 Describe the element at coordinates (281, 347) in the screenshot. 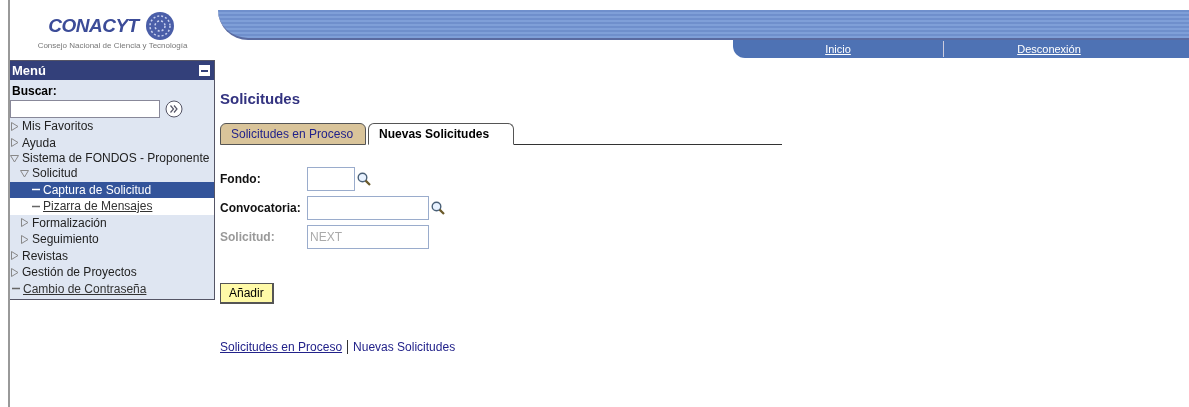

I see `footer-link: Solicitudes en Proceso` at that location.